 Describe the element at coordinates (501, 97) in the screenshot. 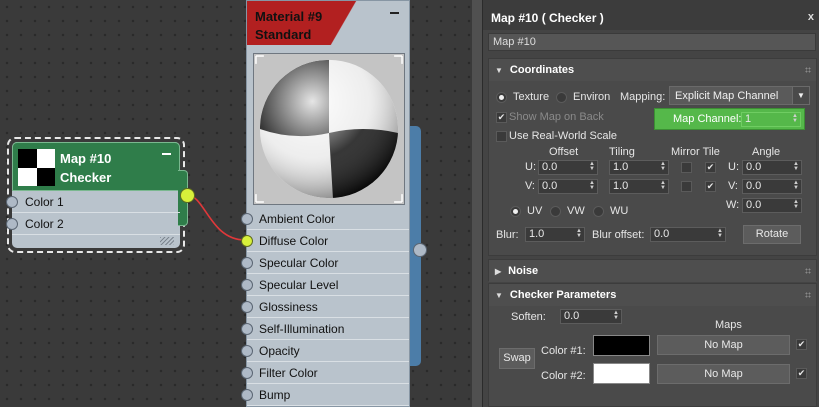

I see `texture-radio` at that location.